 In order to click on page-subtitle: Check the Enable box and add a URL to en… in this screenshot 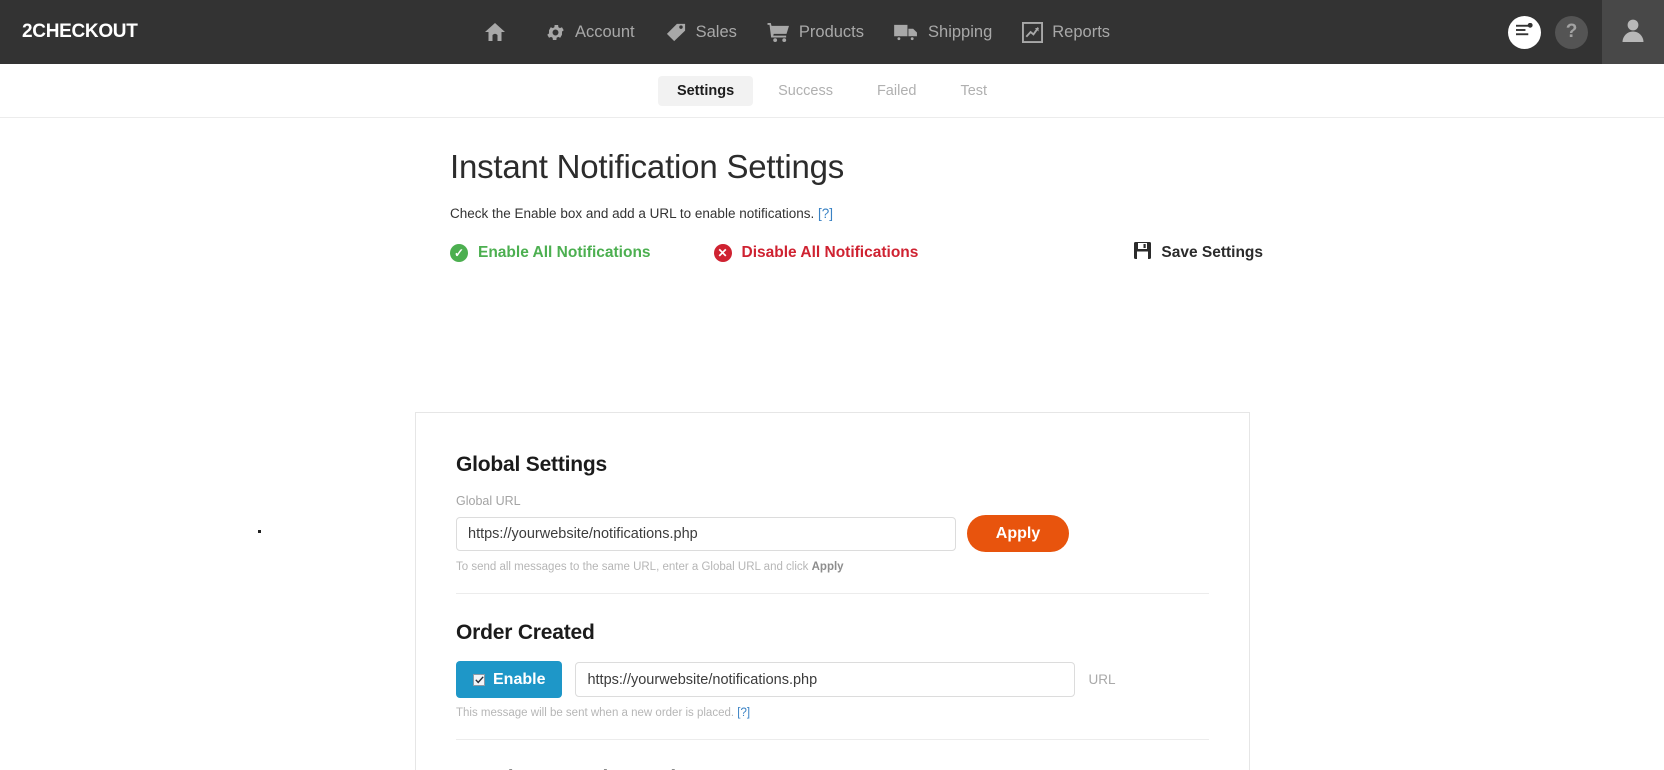, I will do `click(870, 213)`.